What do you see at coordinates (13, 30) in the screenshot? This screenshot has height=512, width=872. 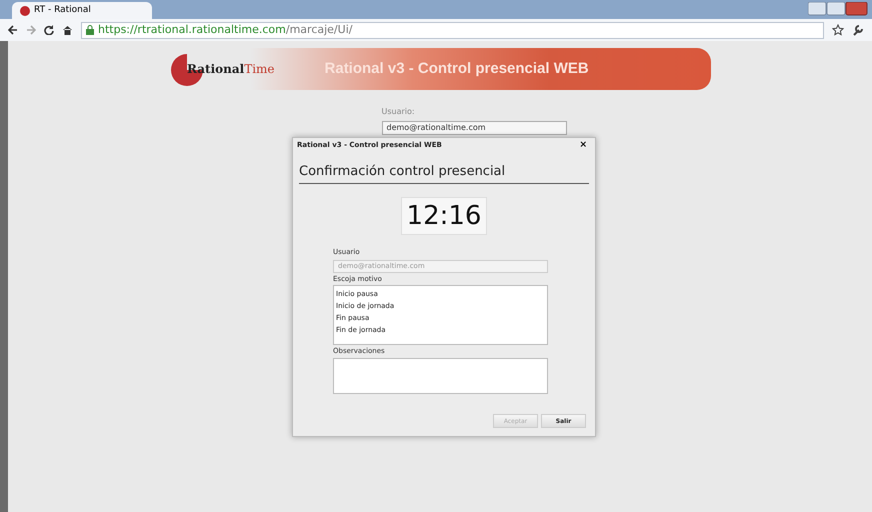 I see `back-icon` at bounding box center [13, 30].